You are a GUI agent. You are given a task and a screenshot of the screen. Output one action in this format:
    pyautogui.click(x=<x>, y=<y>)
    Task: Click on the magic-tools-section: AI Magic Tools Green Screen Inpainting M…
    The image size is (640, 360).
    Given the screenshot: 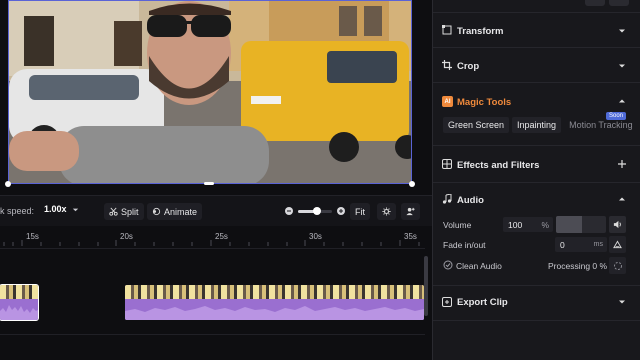 What is the action you would take?
    pyautogui.click(x=536, y=114)
    